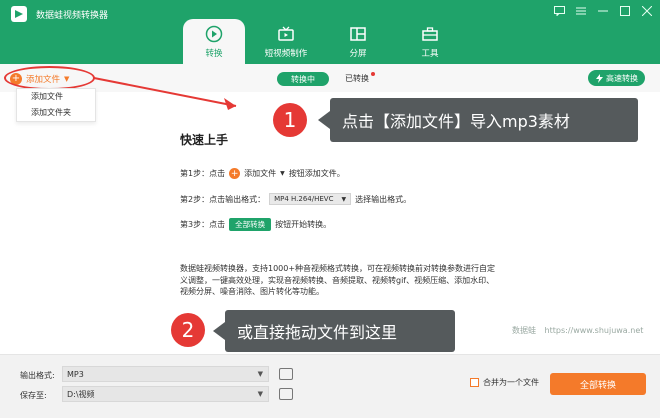 This screenshot has width=660, height=418. Describe the element at coordinates (316, 173) in the screenshot. I see `step-1-suffix: 按钮添加文件。` at that location.